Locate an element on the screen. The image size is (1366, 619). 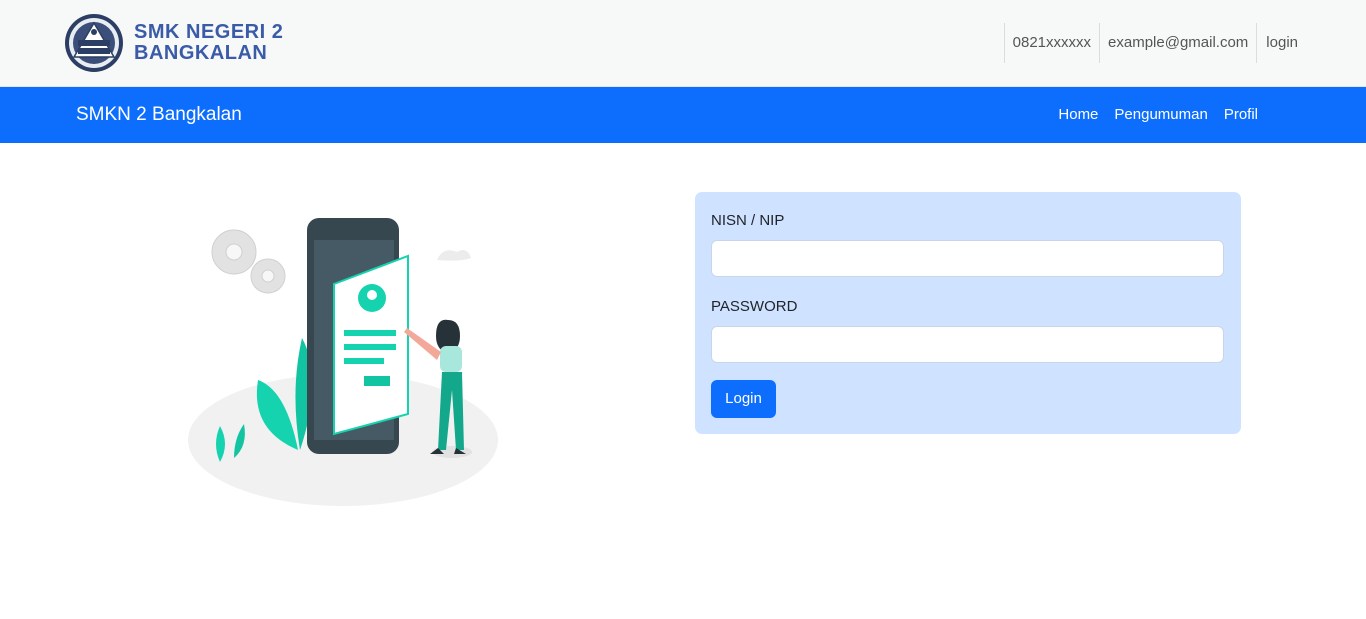
nav-link-home: Home is located at coordinates (1078, 114).